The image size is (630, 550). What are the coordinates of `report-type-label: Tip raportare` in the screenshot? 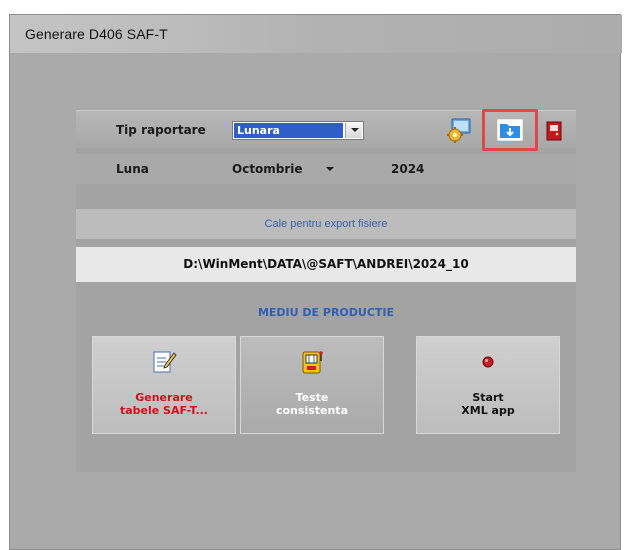 It's located at (161, 130).